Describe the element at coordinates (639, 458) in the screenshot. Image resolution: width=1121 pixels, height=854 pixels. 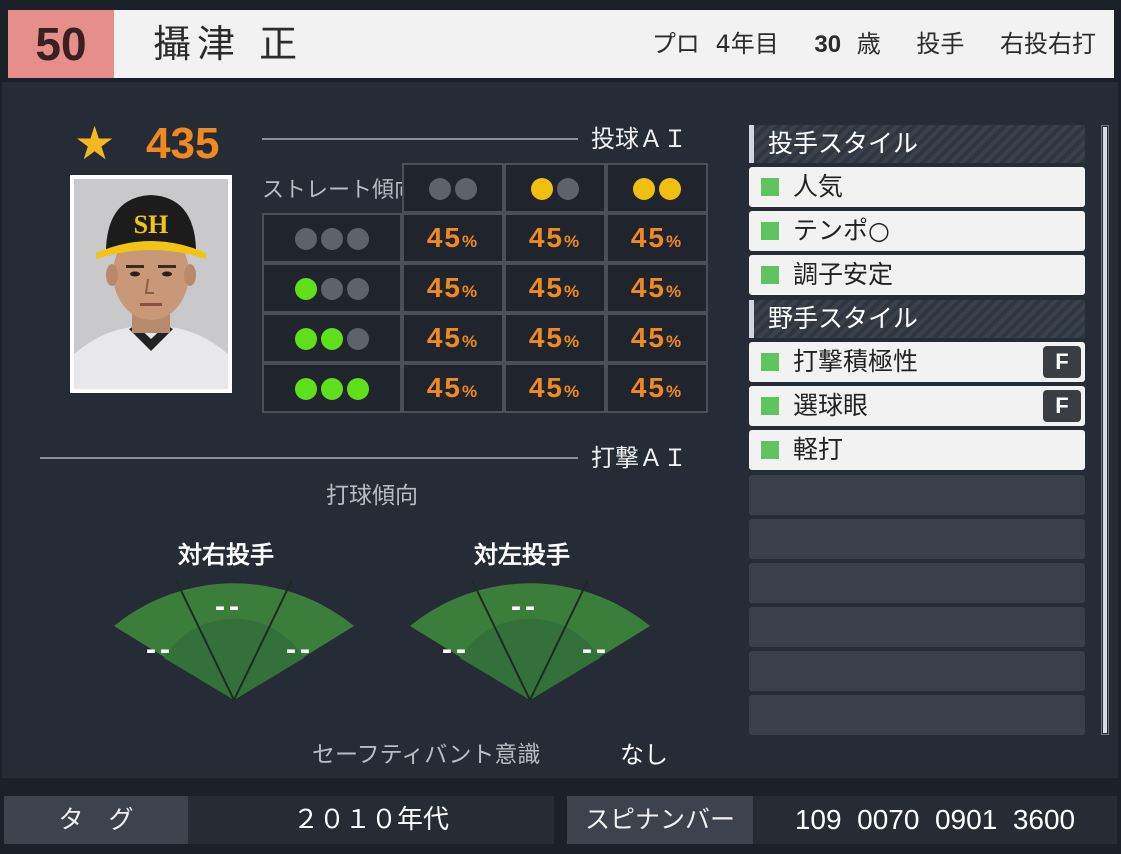
I see `batting-ai-title: 打撃ＡＩ` at that location.